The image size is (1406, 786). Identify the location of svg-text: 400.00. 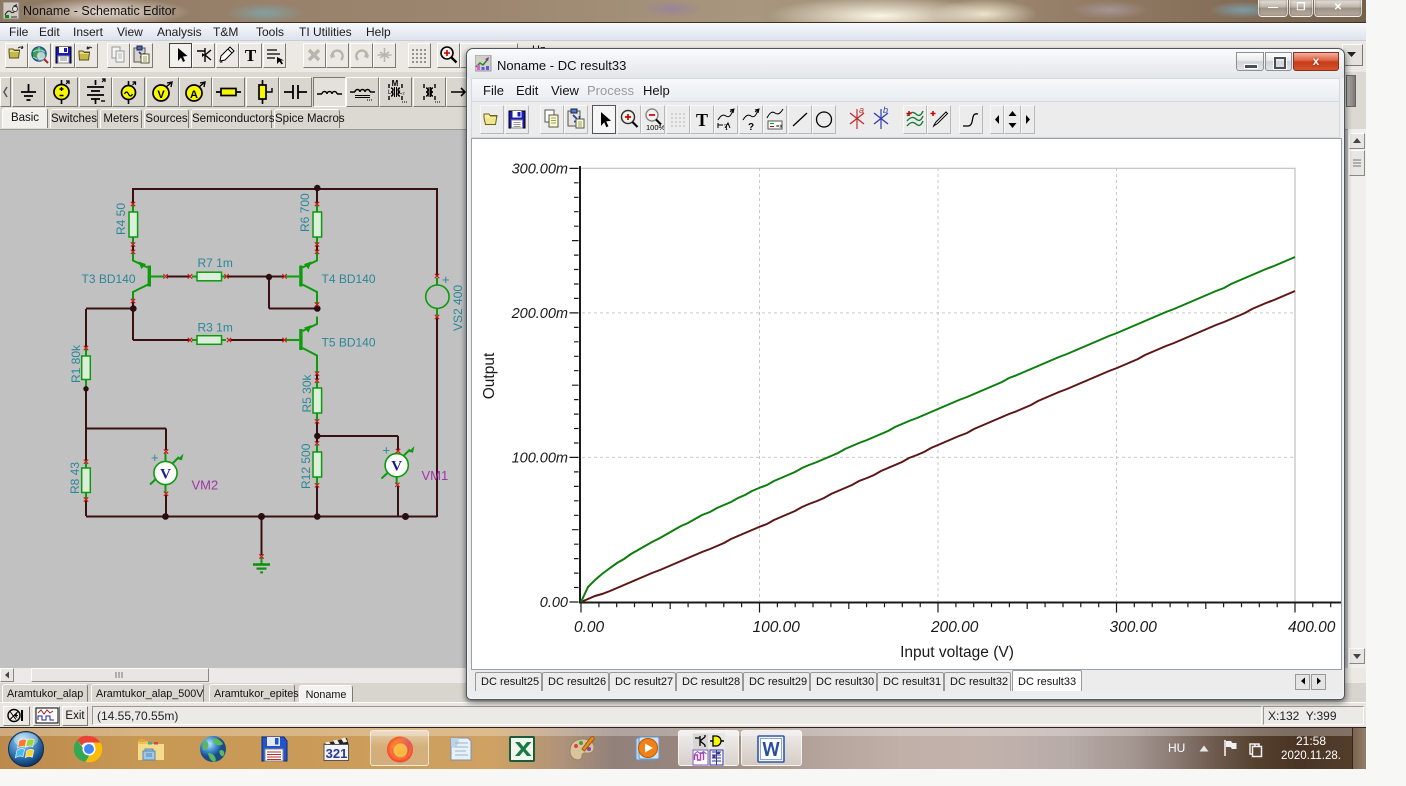
(1312, 627).